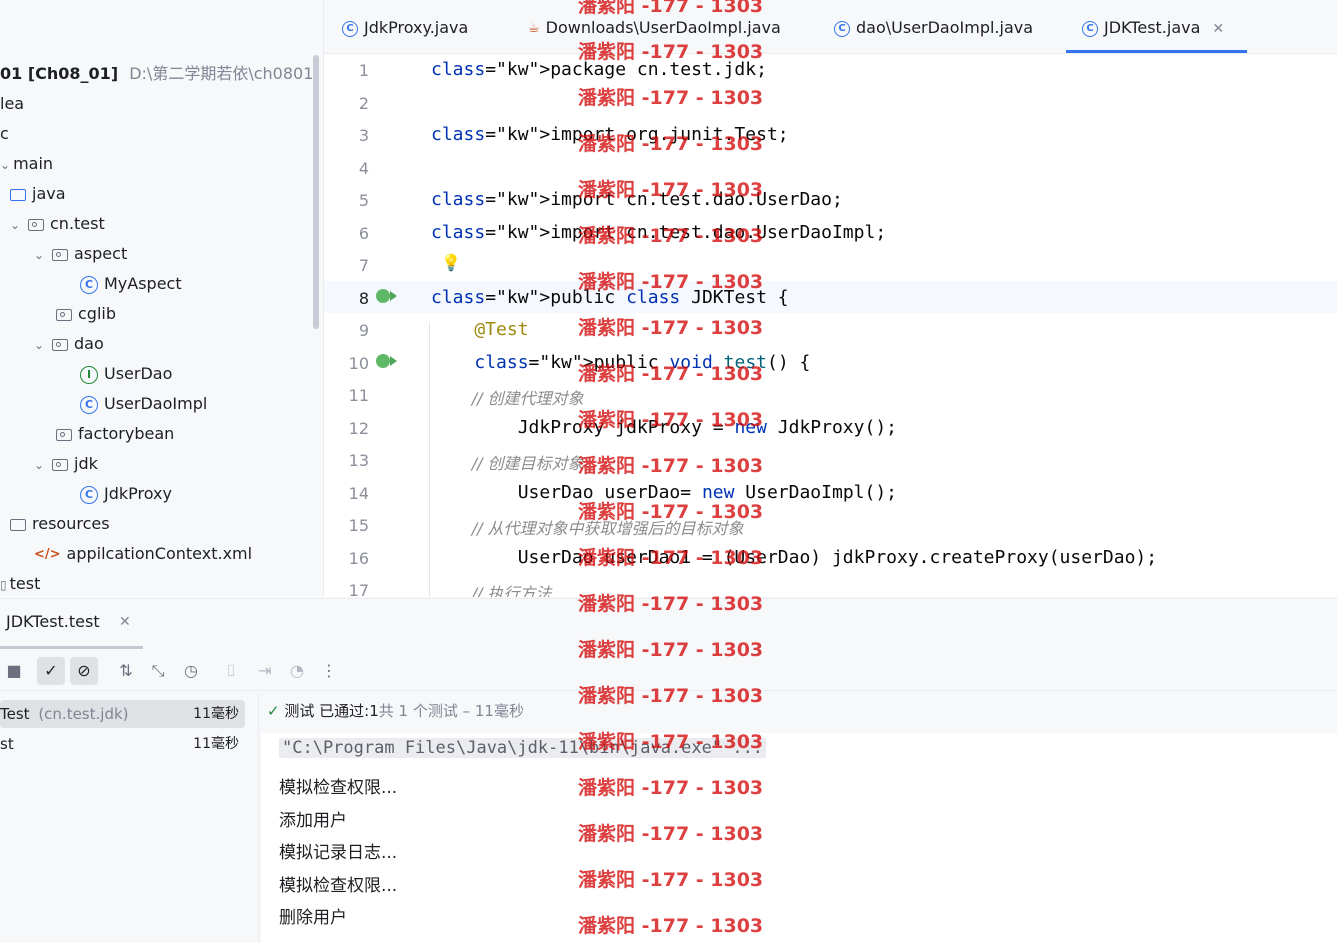 This screenshot has width=1337, height=943. Describe the element at coordinates (38, 194) in the screenshot. I see `tree-item-java: java` at that location.